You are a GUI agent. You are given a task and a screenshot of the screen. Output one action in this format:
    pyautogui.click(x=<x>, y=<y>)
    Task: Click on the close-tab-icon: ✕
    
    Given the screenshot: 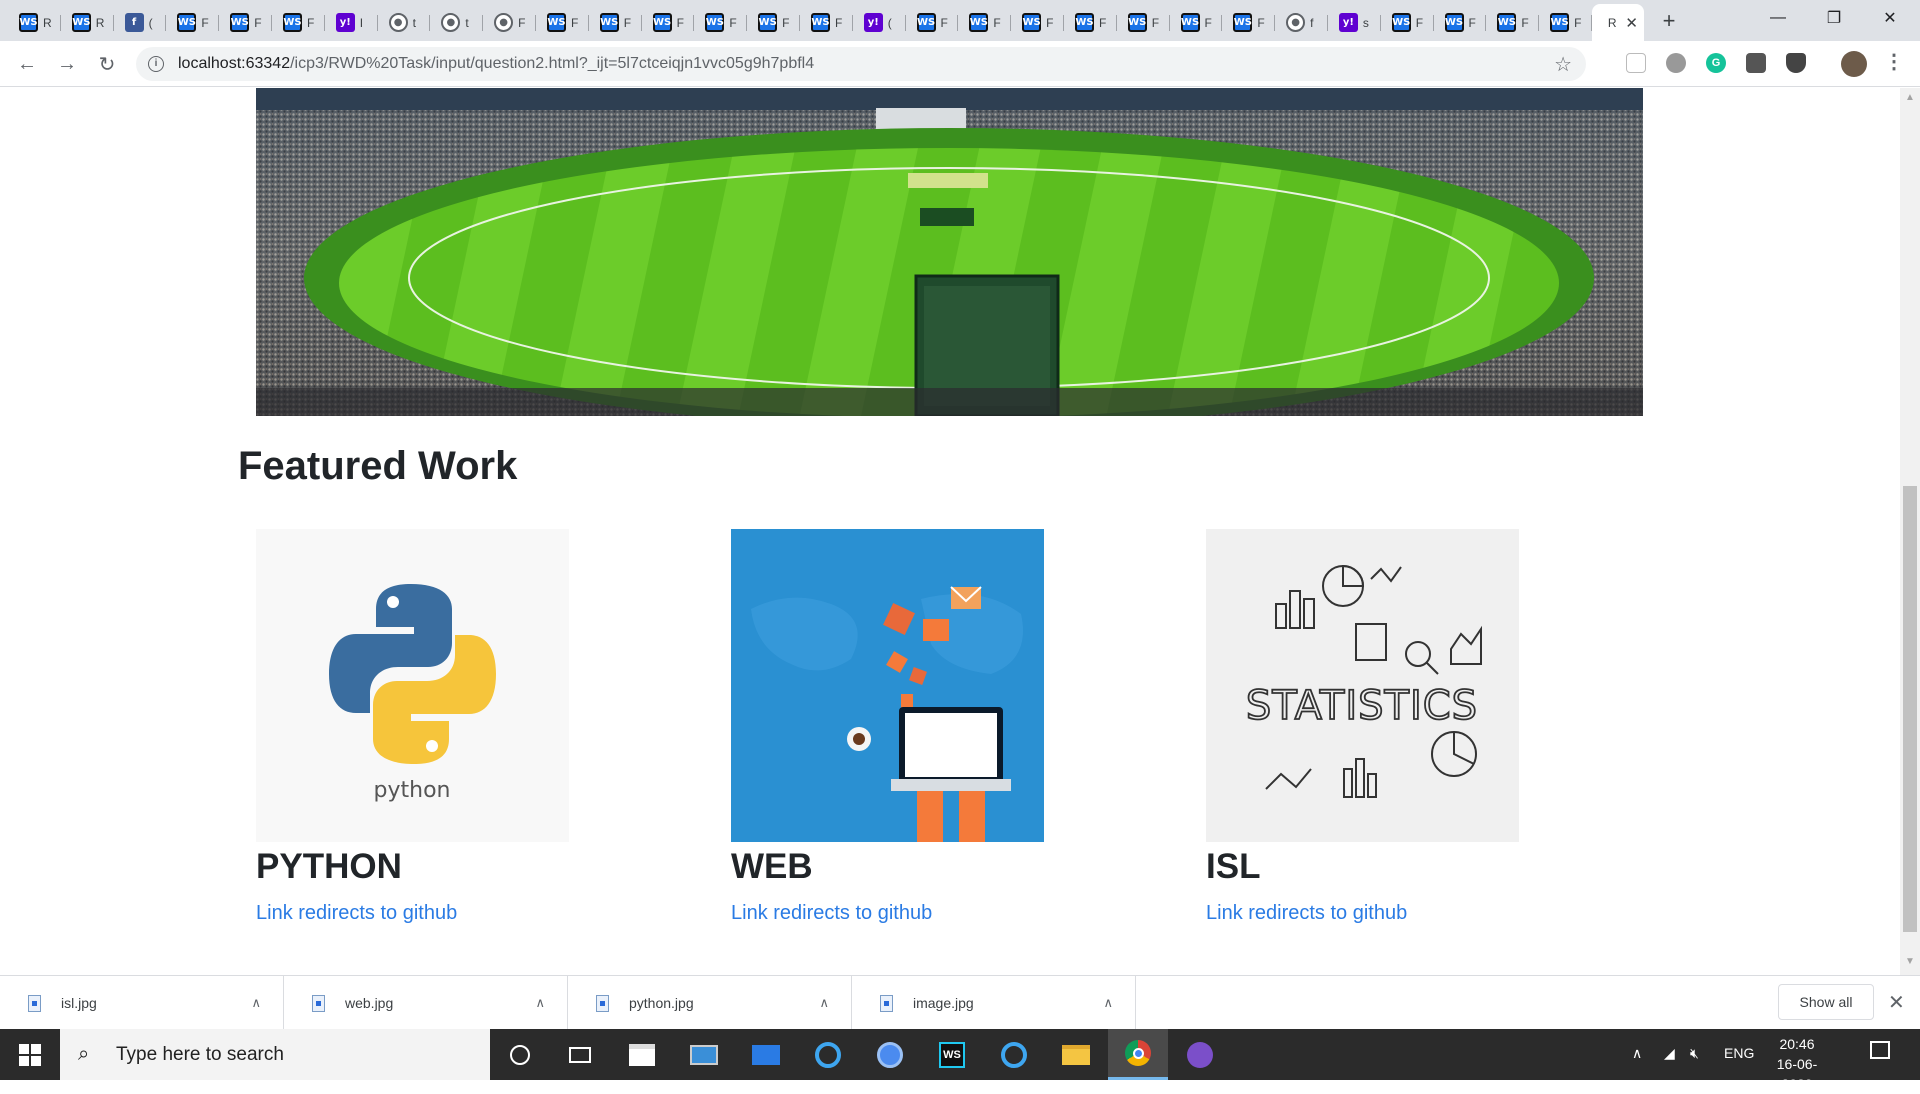 What is the action you would take?
    pyautogui.click(x=1631, y=23)
    